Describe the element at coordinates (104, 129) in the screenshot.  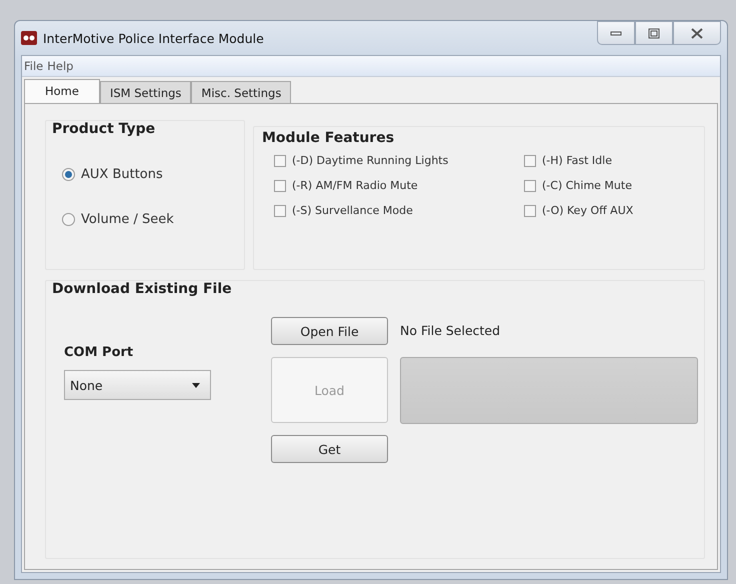
I see `group-title: Product Type` at that location.